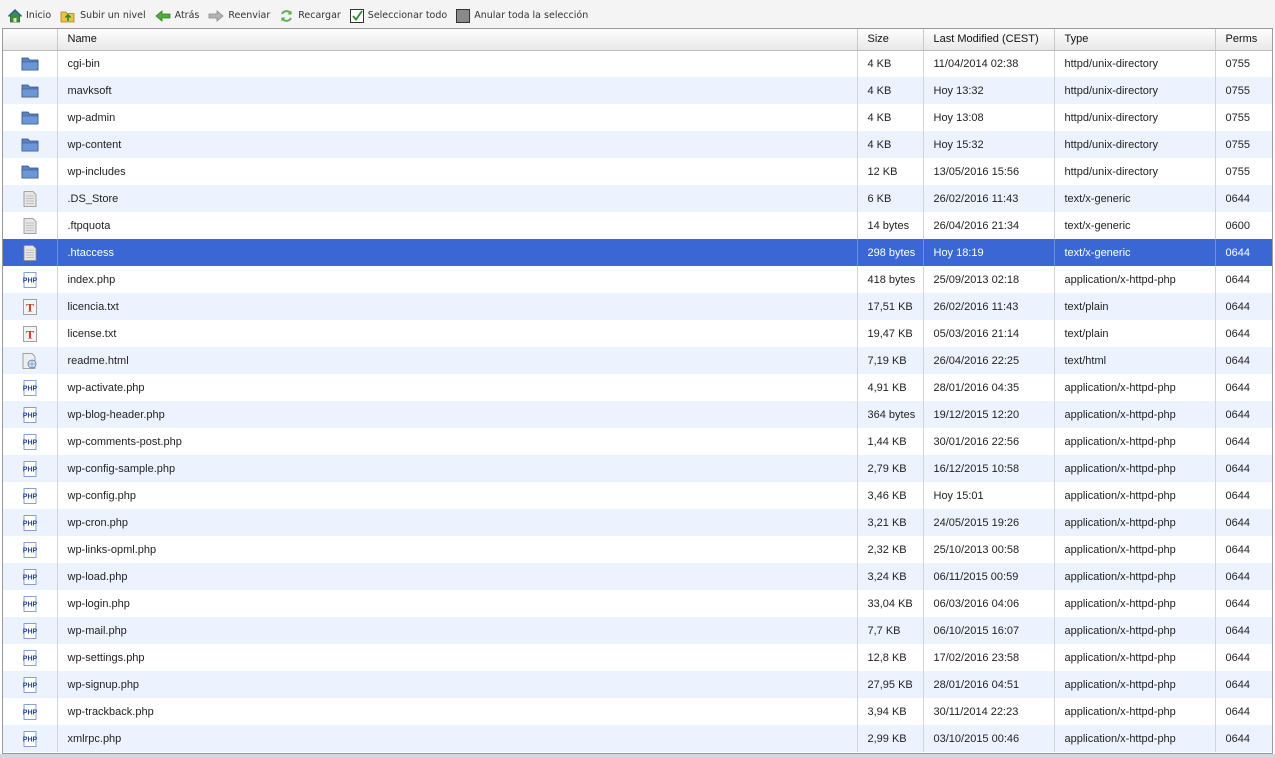 This screenshot has width=1275, height=758. I want to click on file-name-cell: wp-activate.php, so click(457, 387).